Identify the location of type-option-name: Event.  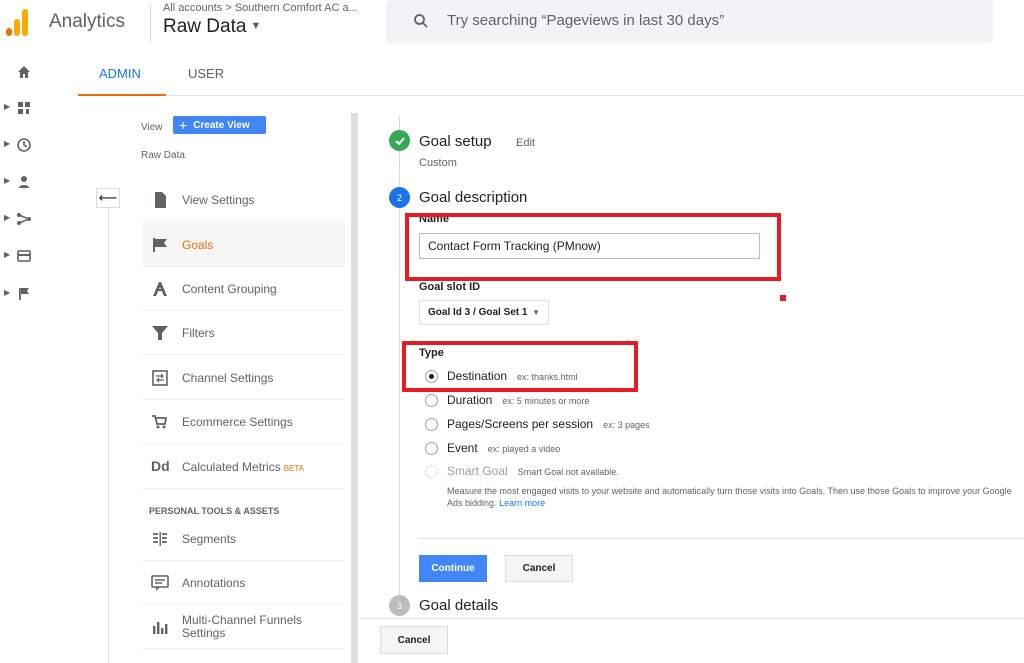
(462, 448).